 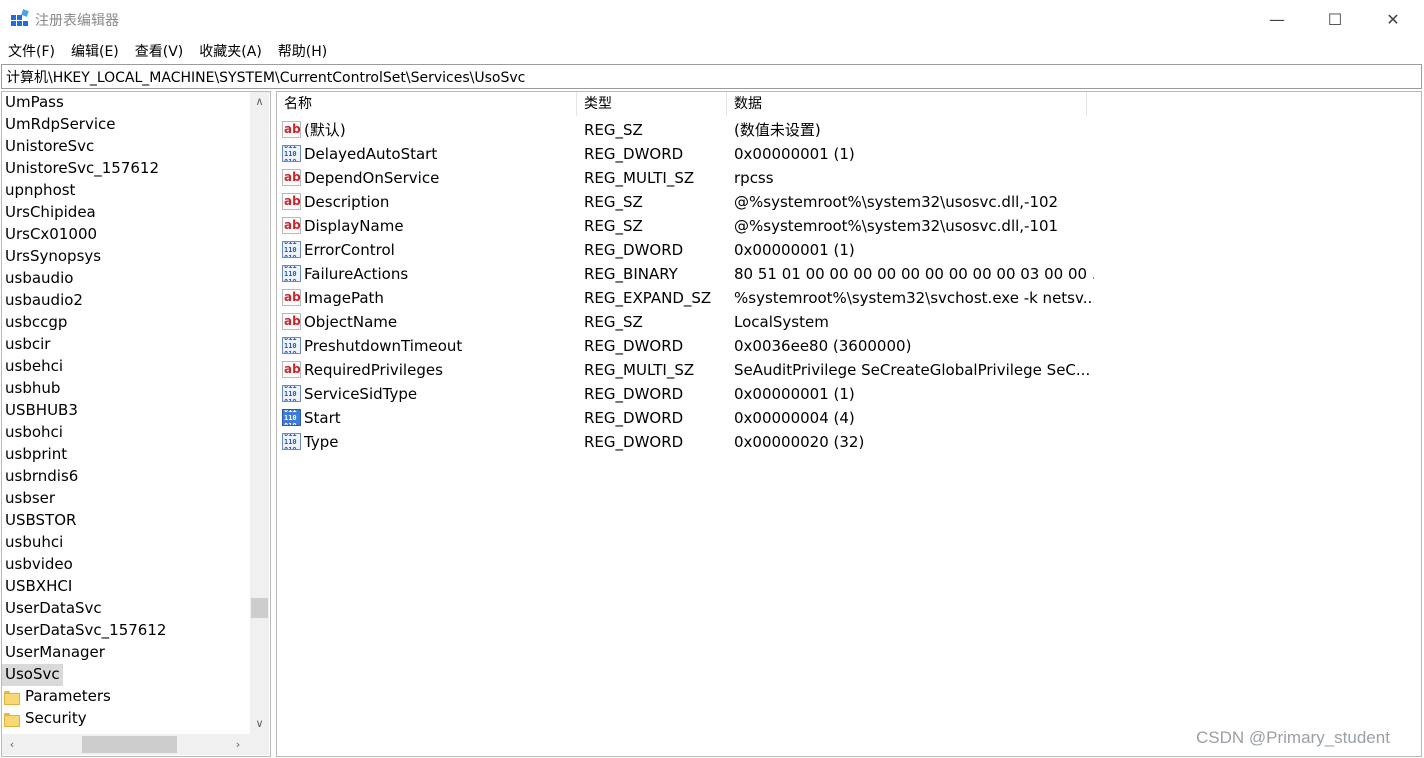 I want to click on tree-item: usbaudio, so click(x=39, y=279).